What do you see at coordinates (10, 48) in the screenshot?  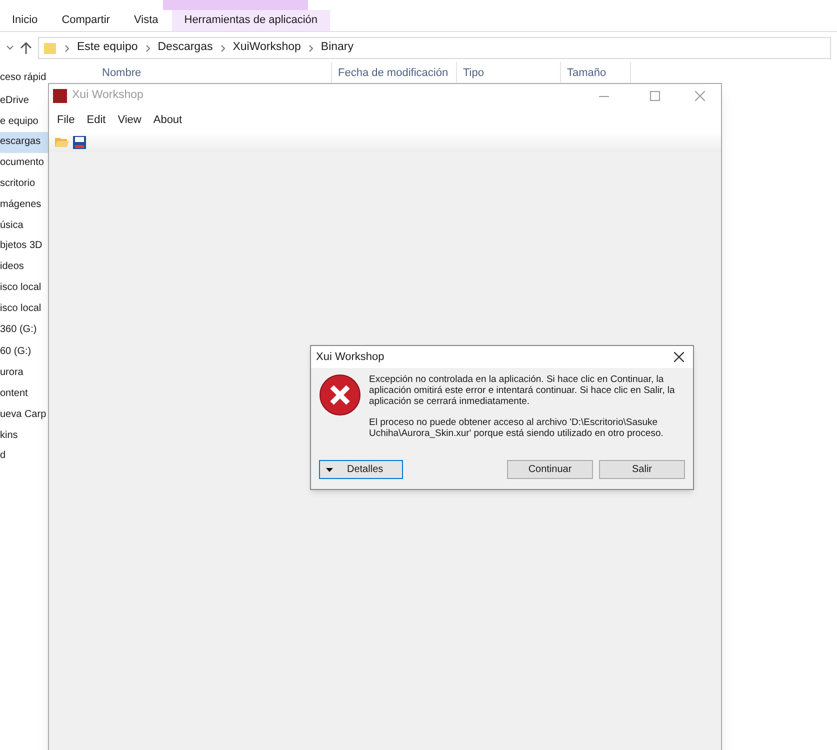 I see `chevron-down-icon` at bounding box center [10, 48].